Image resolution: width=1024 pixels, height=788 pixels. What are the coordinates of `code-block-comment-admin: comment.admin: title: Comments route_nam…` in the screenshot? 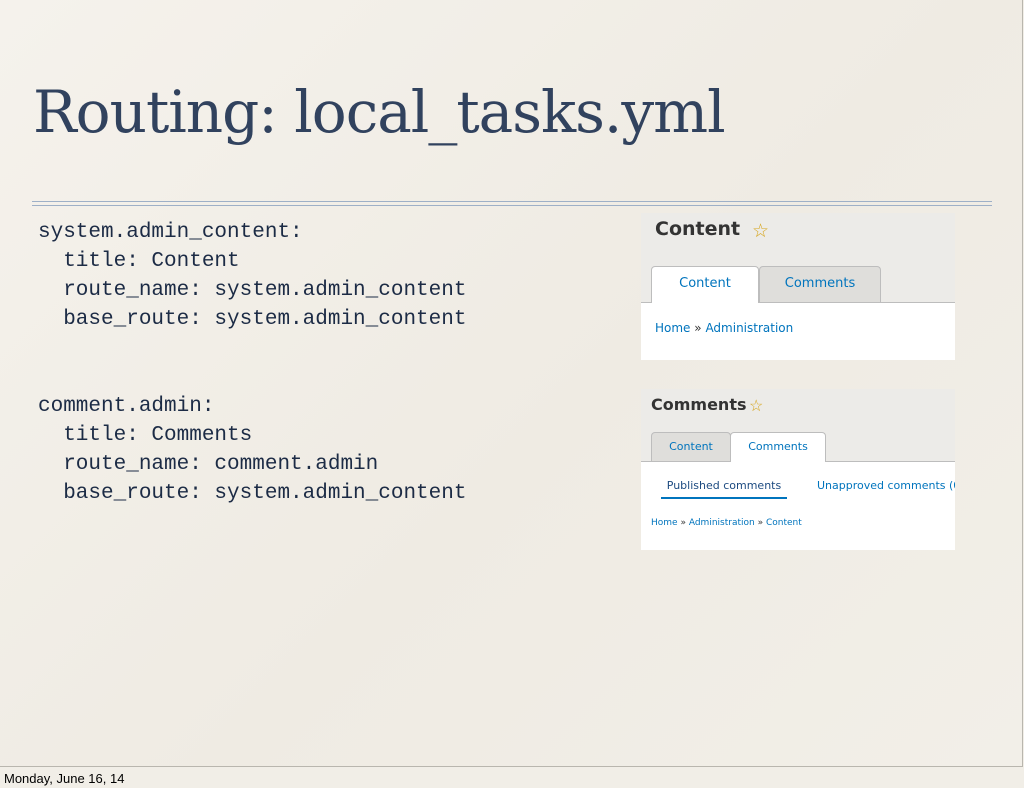 It's located at (252, 450).